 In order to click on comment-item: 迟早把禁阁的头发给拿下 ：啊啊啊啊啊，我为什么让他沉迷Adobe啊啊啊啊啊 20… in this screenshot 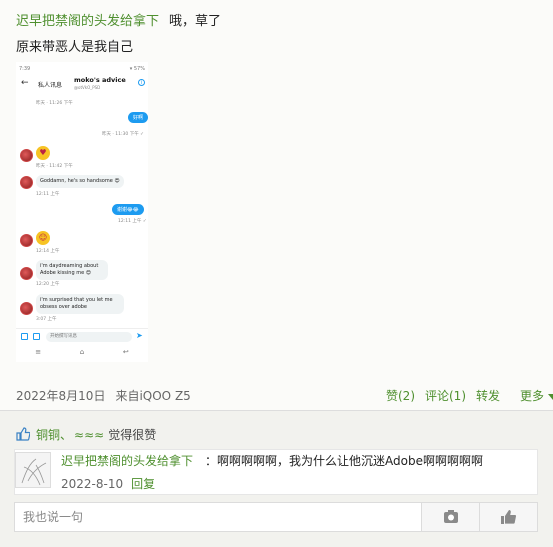, I will do `click(276, 472)`.